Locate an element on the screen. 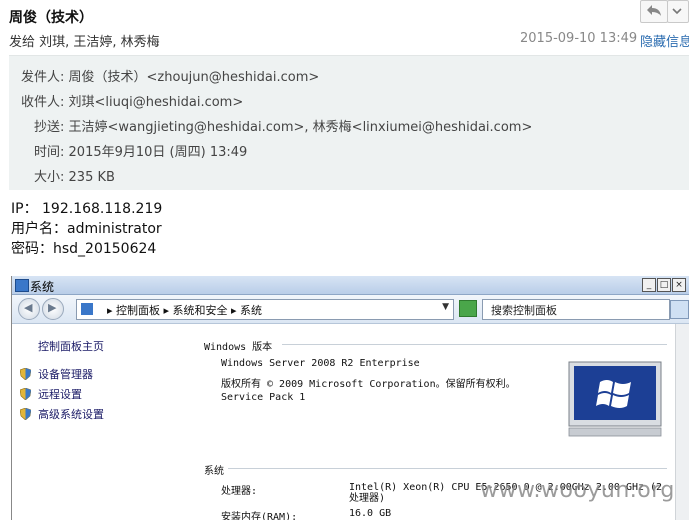 Image resolution: width=689 pixels, height=520 pixels. size-label: 大小: is located at coordinates (49, 177).